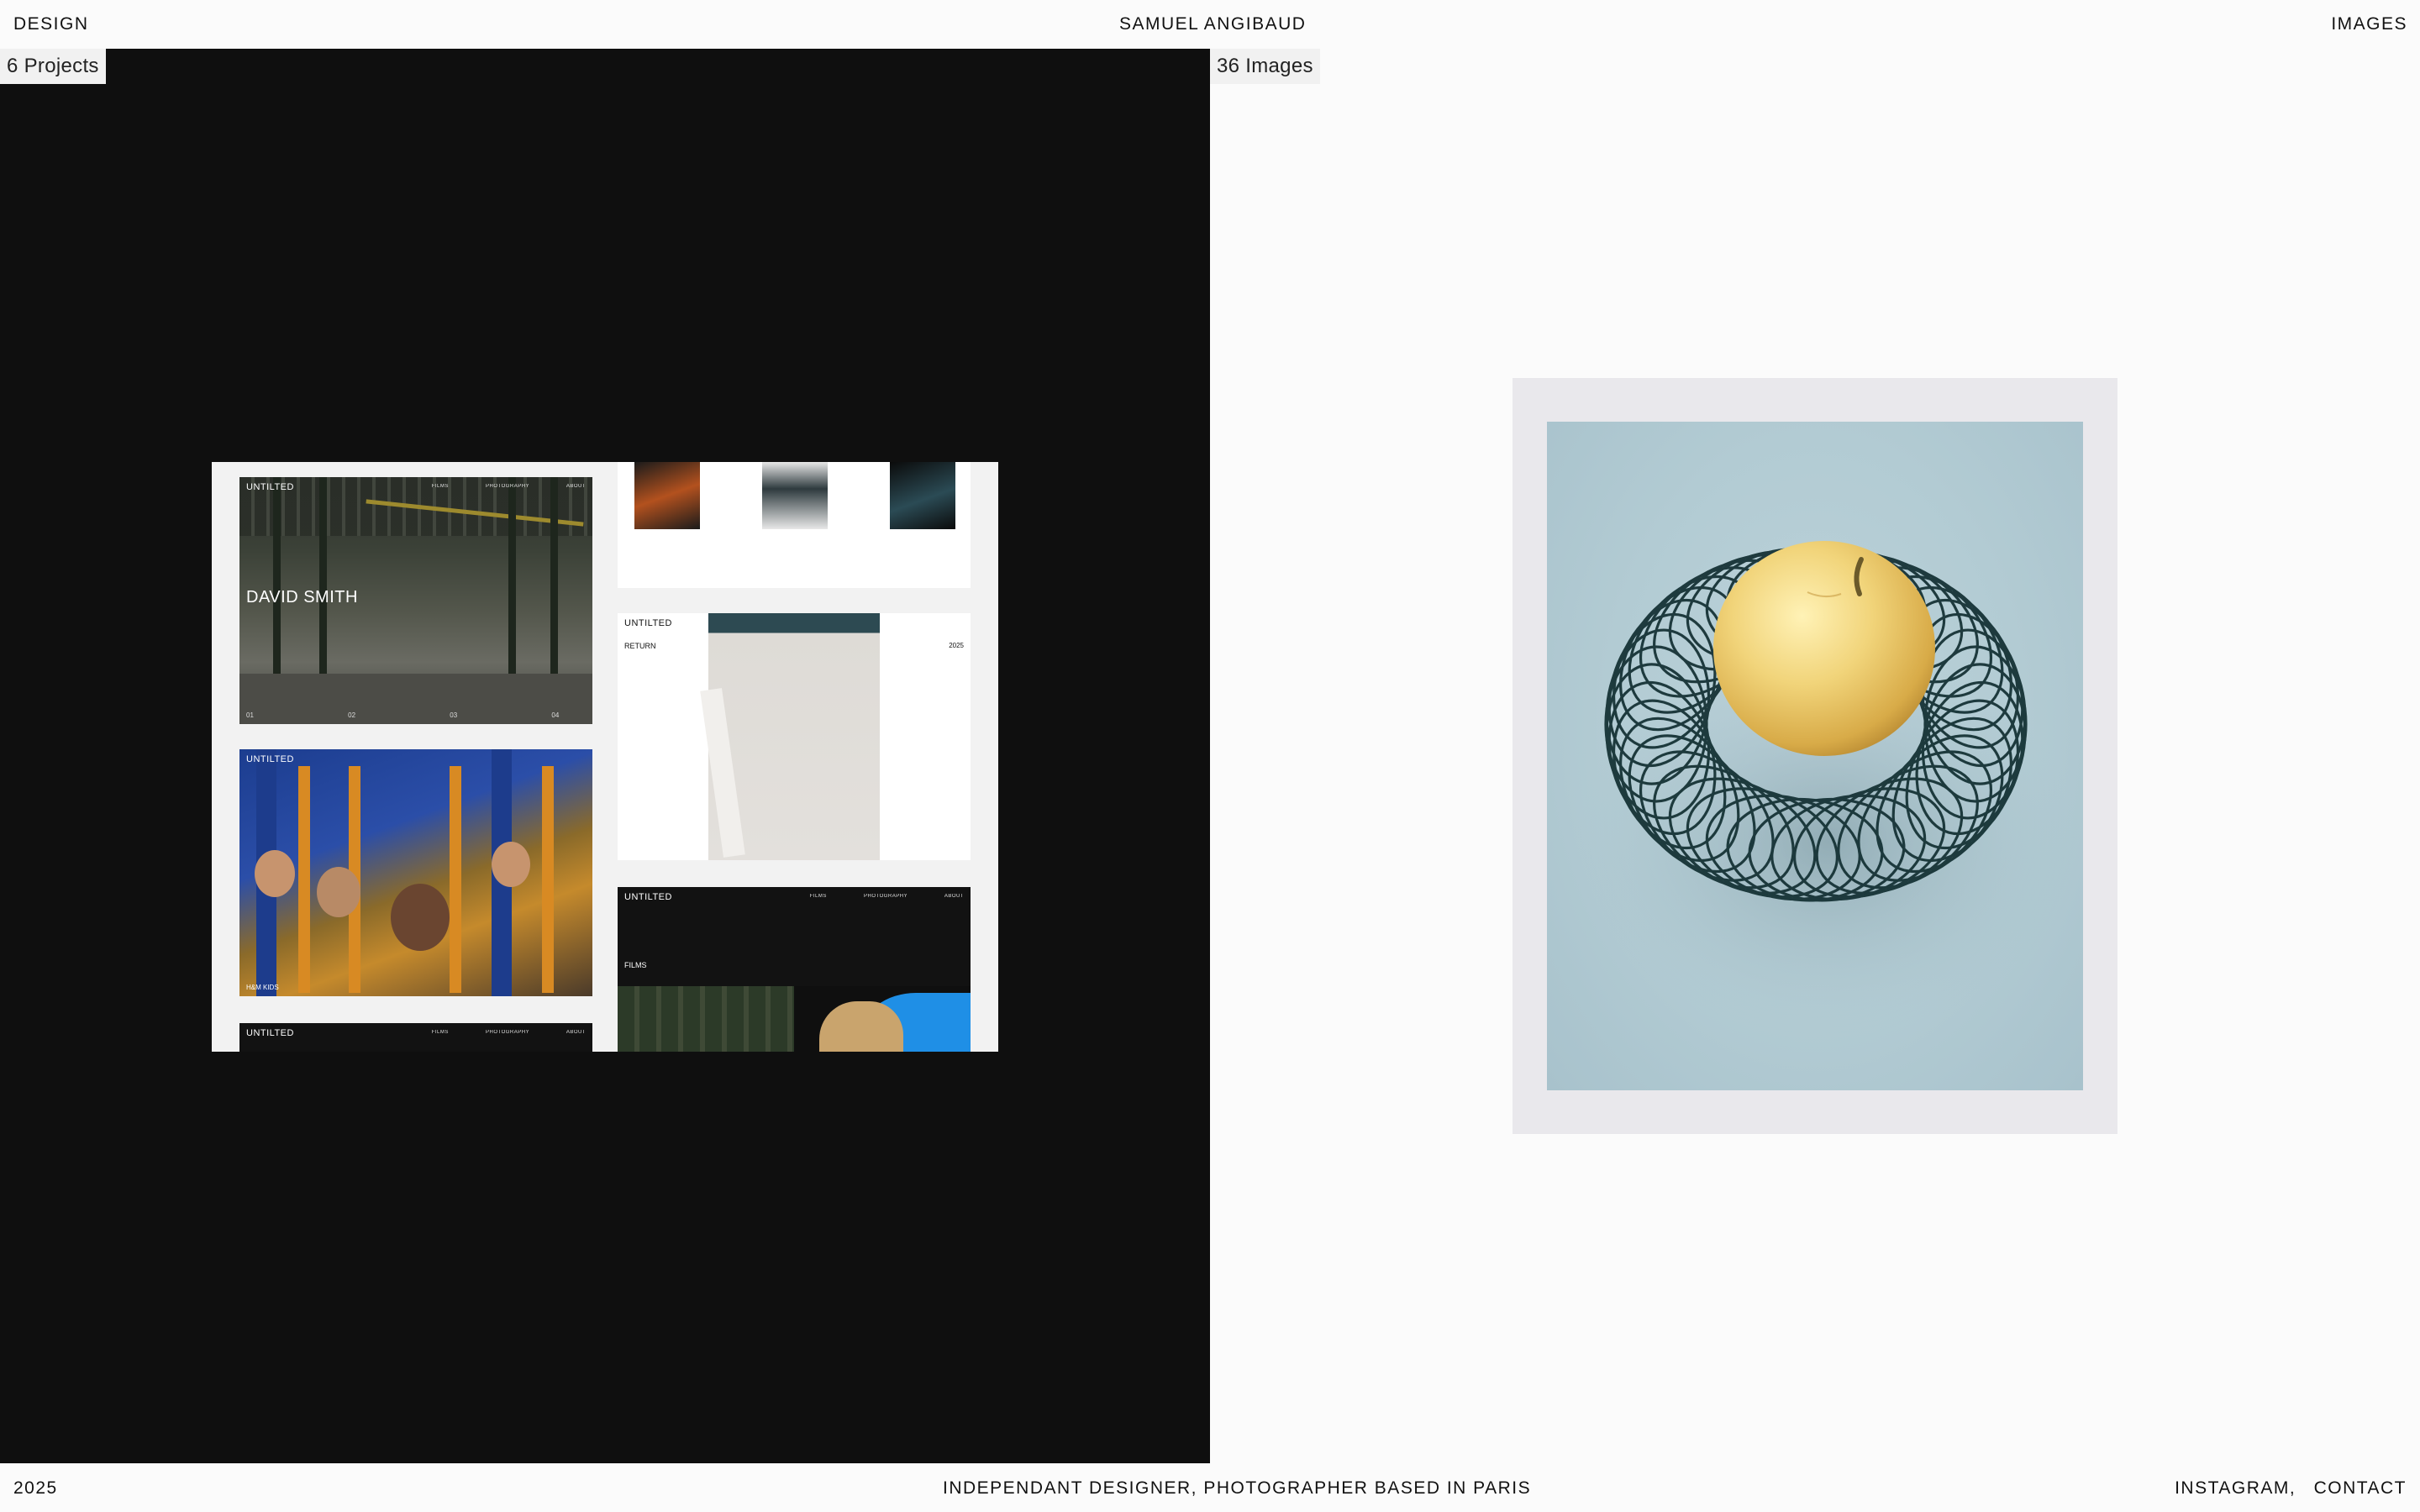 This screenshot has height=1512, width=2420. What do you see at coordinates (302, 597) in the screenshot?
I see `hero-title: DAVID SMITH` at bounding box center [302, 597].